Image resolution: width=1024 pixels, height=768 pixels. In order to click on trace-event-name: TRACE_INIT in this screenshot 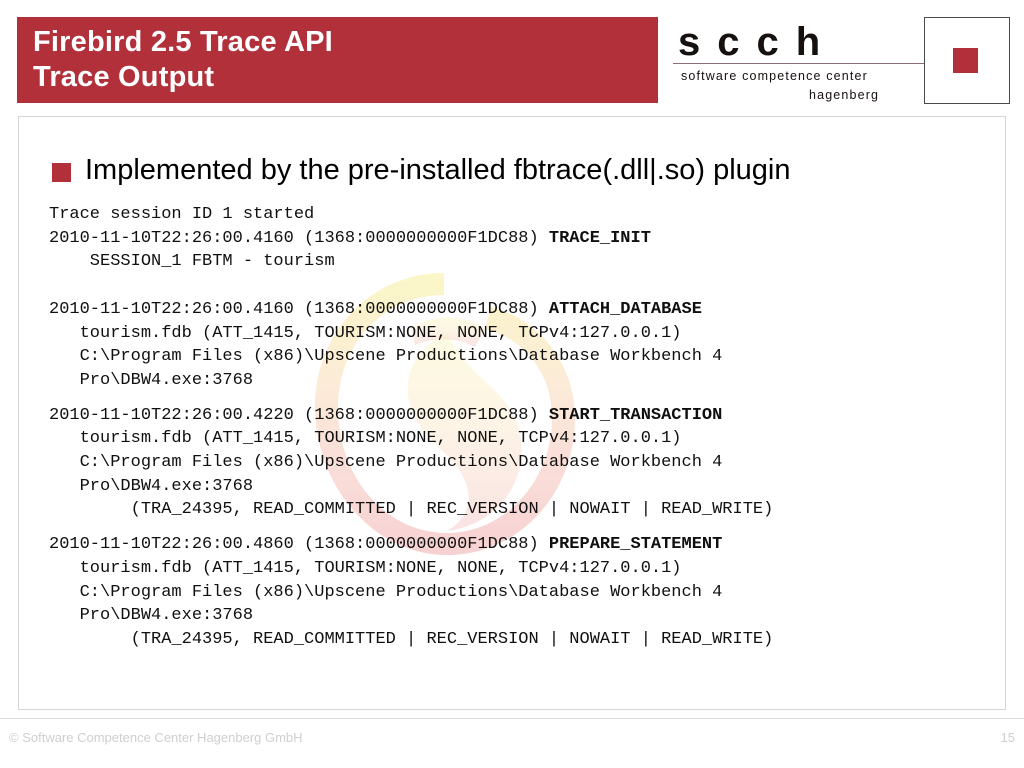, I will do `click(599, 238)`.